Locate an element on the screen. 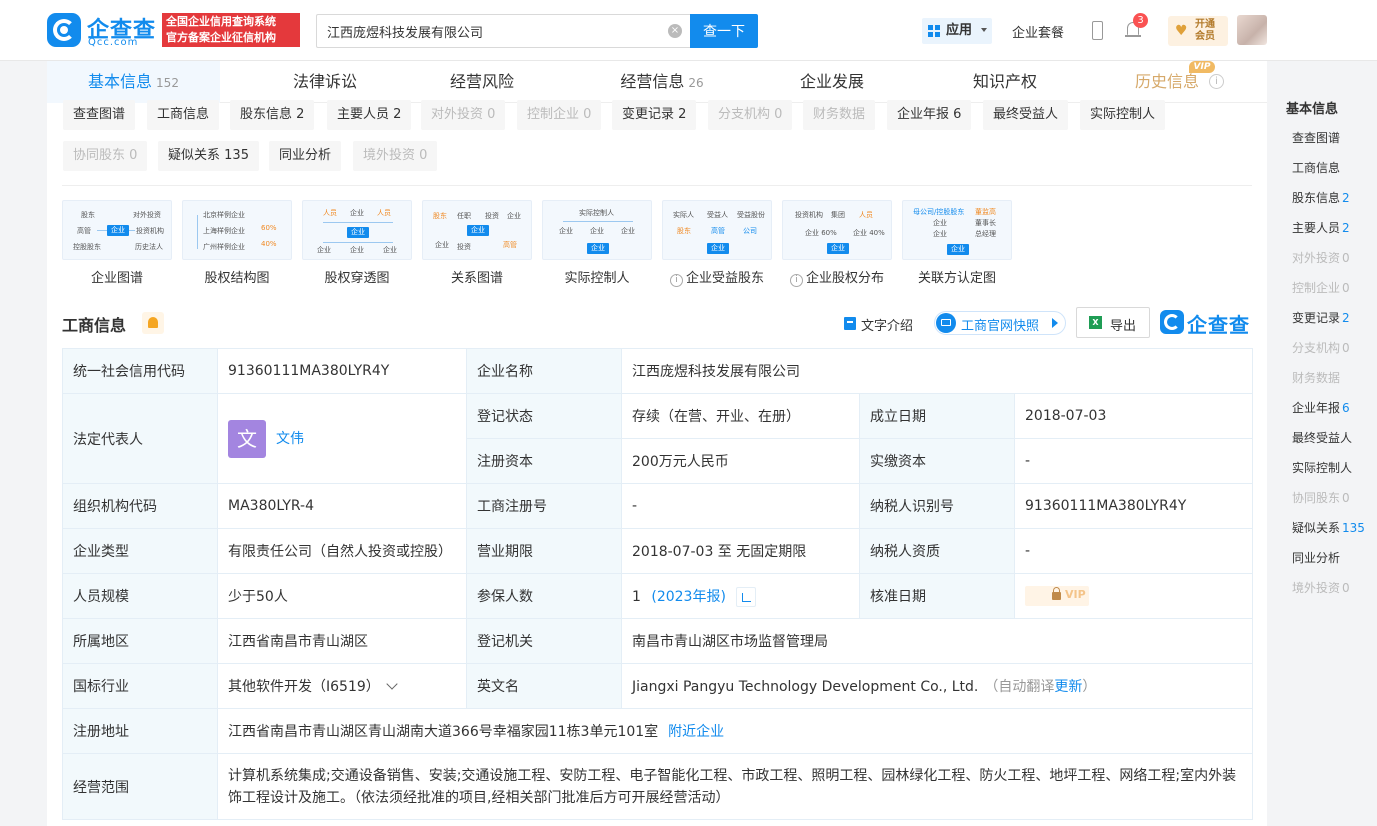 This screenshot has width=1377, height=826. nearby-companies-link: 附近企业 is located at coordinates (696, 732).